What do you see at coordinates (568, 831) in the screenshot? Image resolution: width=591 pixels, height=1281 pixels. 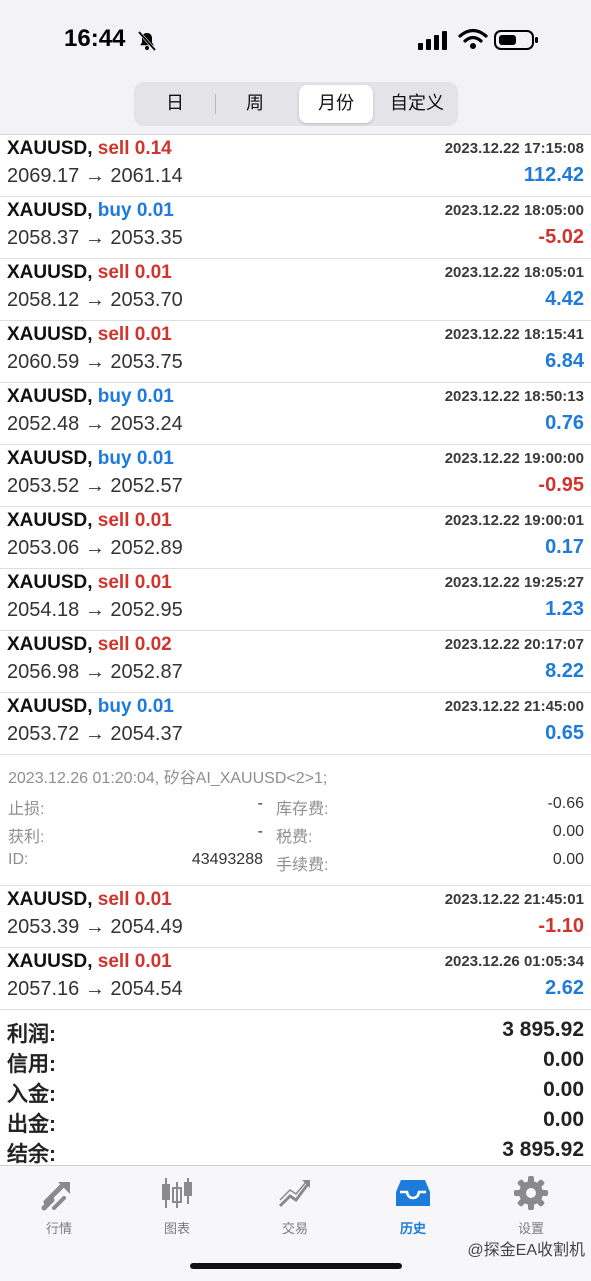 I see `tax-value: 0.00` at bounding box center [568, 831].